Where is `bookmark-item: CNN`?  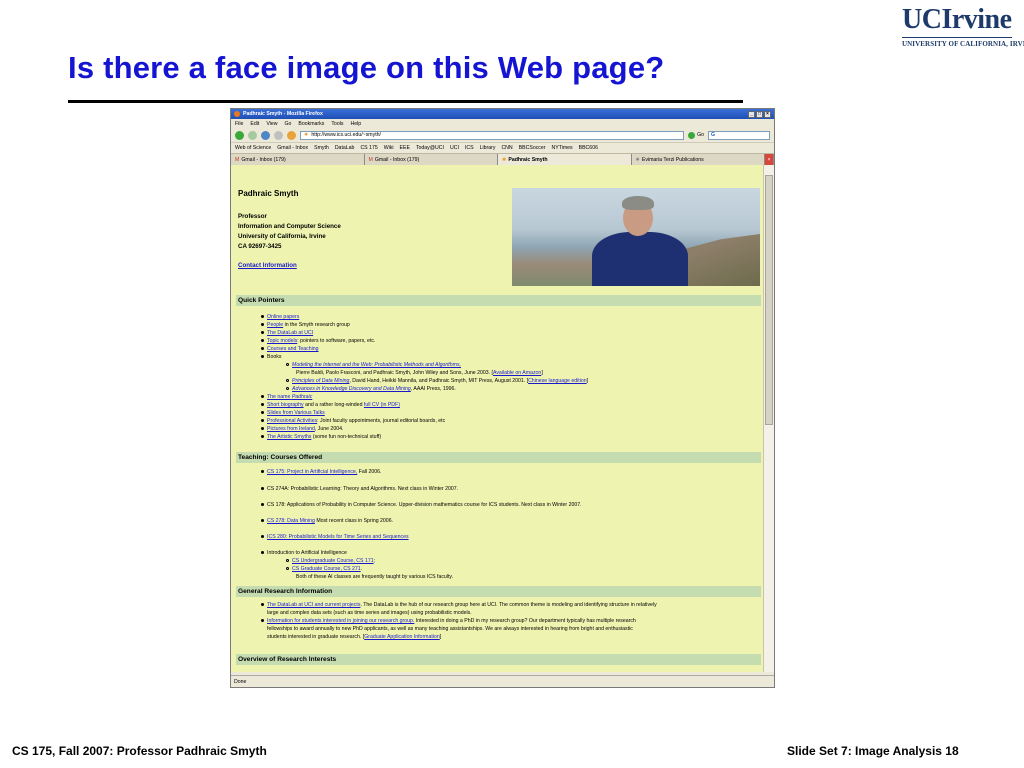
bookmark-item: CNN is located at coordinates (506, 148).